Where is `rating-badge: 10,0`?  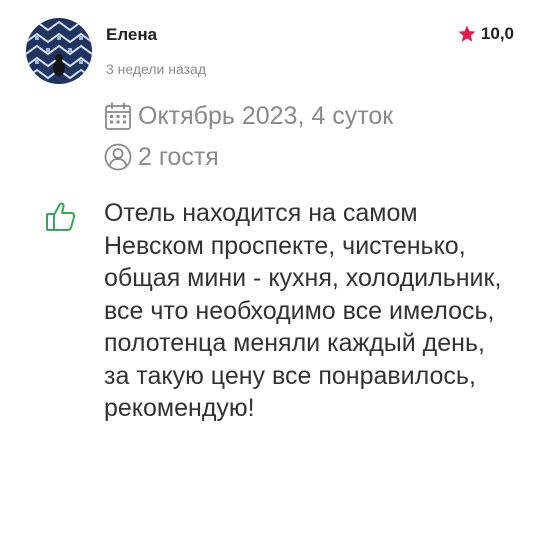
rating-badge: 10,0 is located at coordinates (485, 34).